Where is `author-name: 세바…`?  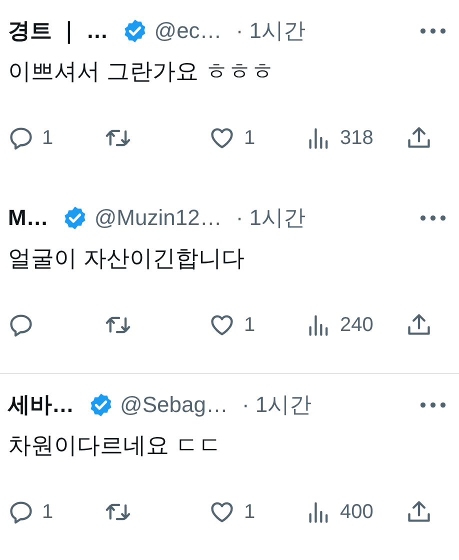 author-name: 세바… is located at coordinates (41, 405).